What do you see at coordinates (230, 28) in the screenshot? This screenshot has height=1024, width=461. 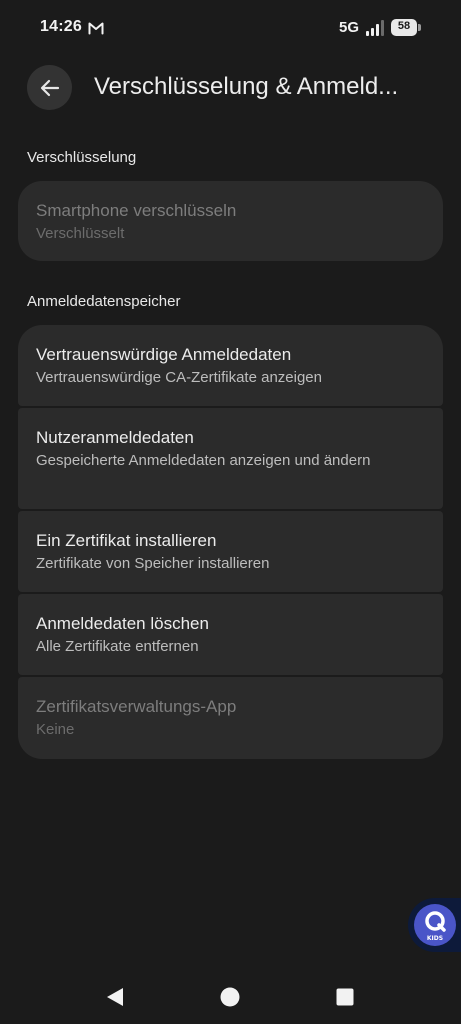 I see `status-bar: 14:26 5G 58` at bounding box center [230, 28].